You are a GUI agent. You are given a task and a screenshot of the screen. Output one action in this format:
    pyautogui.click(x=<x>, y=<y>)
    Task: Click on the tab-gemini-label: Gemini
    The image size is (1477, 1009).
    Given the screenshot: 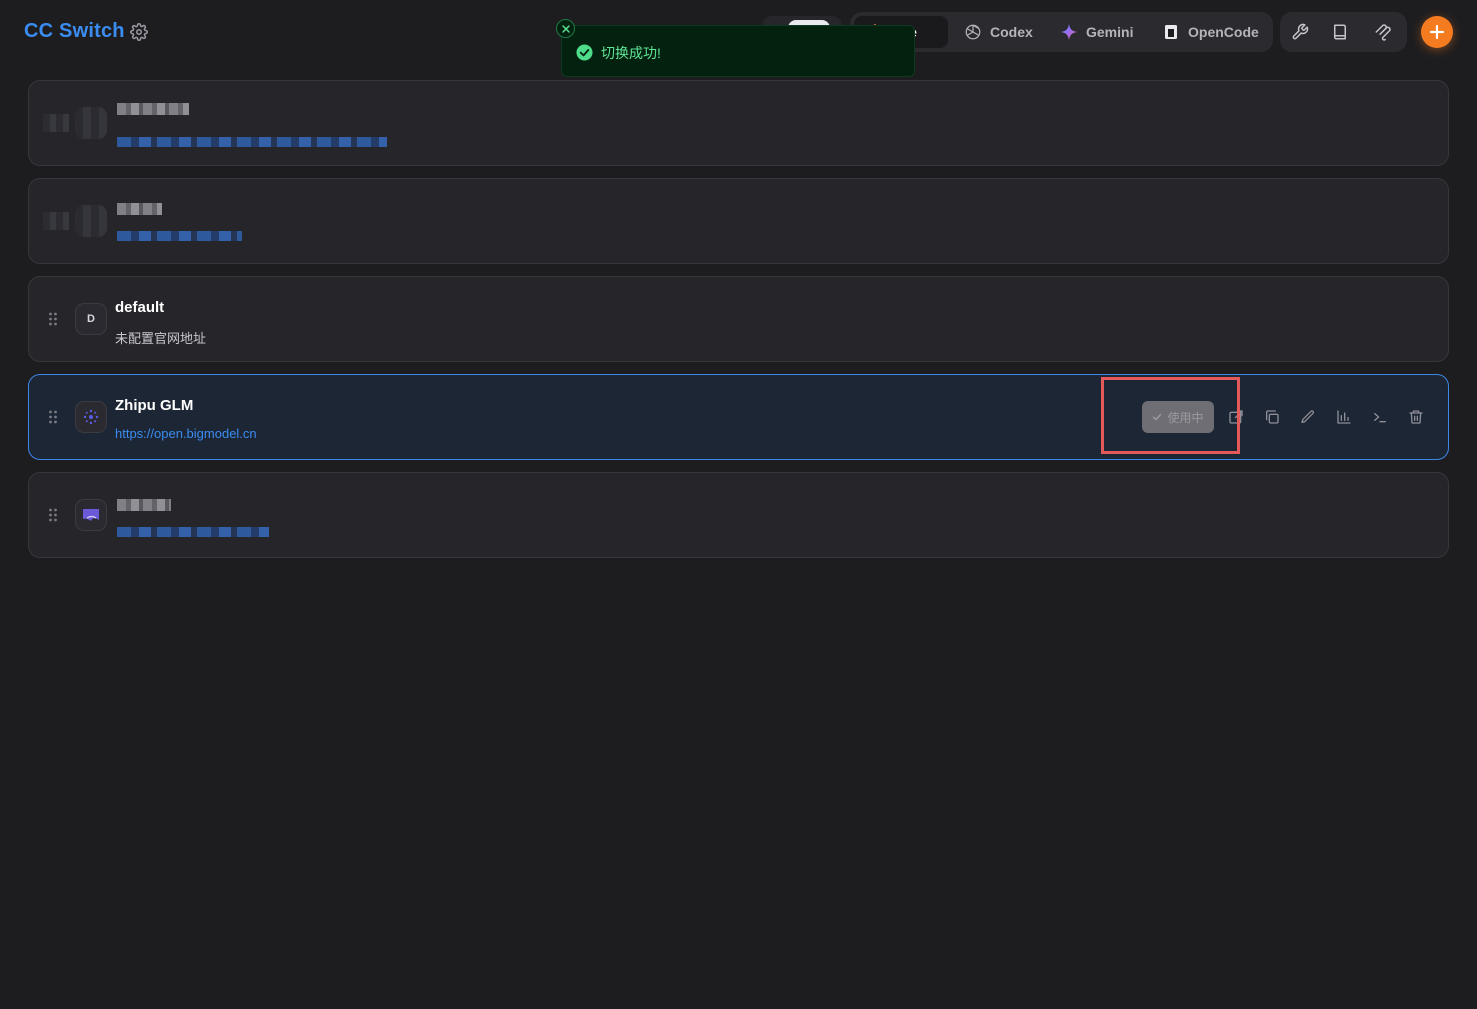 What is the action you would take?
    pyautogui.click(x=1110, y=32)
    